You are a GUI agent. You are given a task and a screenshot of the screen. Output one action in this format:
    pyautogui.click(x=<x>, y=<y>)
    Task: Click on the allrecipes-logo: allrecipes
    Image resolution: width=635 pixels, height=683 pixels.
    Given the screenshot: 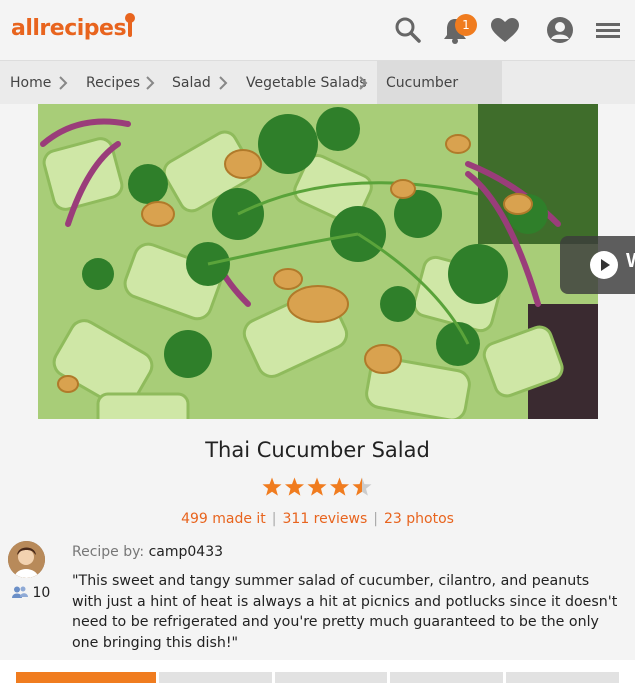 What is the action you would take?
    pyautogui.click(x=73, y=27)
    